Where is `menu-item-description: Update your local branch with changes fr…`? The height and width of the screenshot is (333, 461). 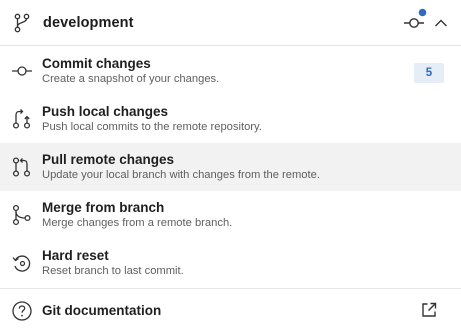
menu-item-description: Update your local branch with changes fr… is located at coordinates (181, 175).